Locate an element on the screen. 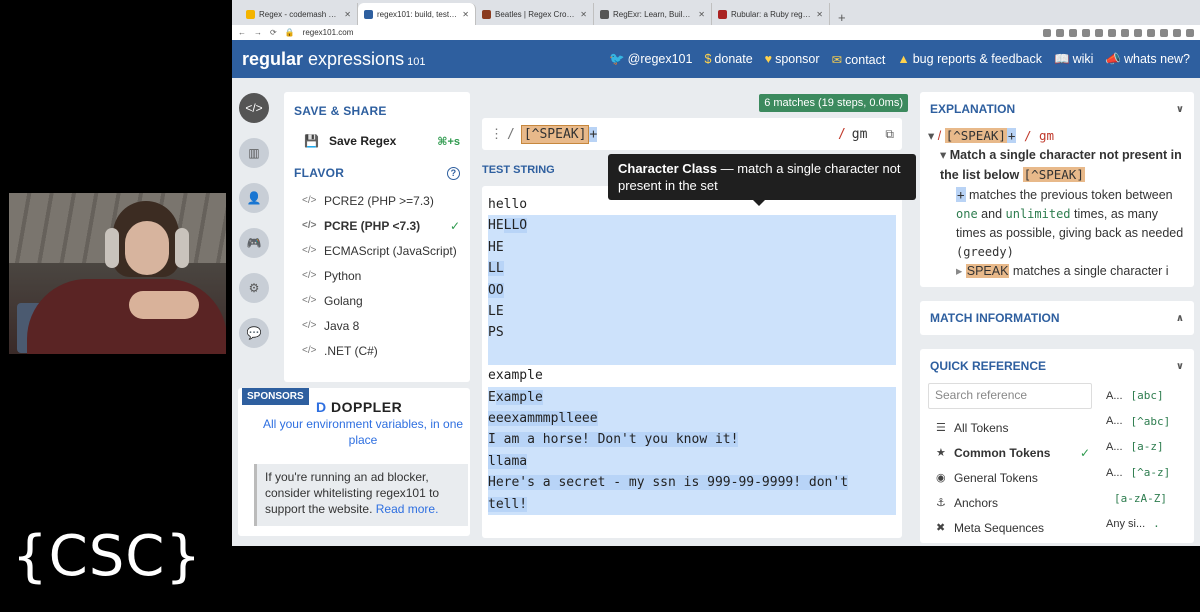 The image size is (1200, 612). nav-link: ♥ sponsor is located at coordinates (792, 59).